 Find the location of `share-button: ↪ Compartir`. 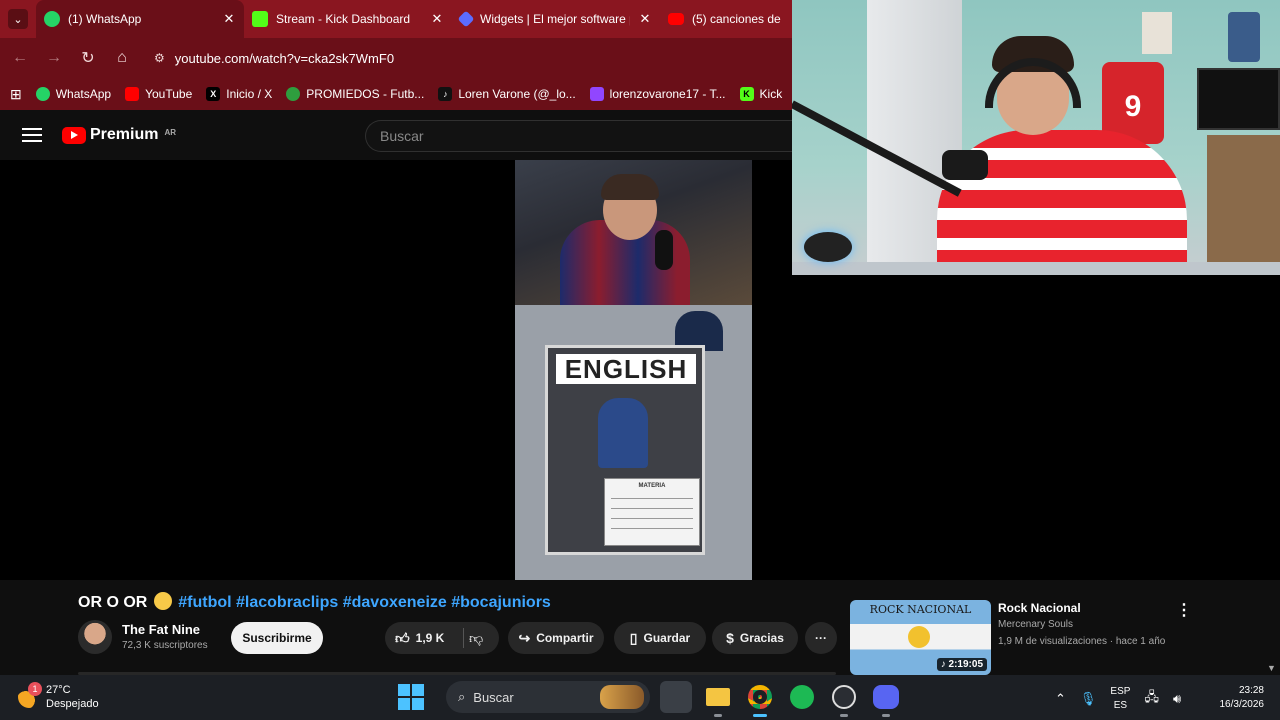

share-button: ↪ Compartir is located at coordinates (556, 638).